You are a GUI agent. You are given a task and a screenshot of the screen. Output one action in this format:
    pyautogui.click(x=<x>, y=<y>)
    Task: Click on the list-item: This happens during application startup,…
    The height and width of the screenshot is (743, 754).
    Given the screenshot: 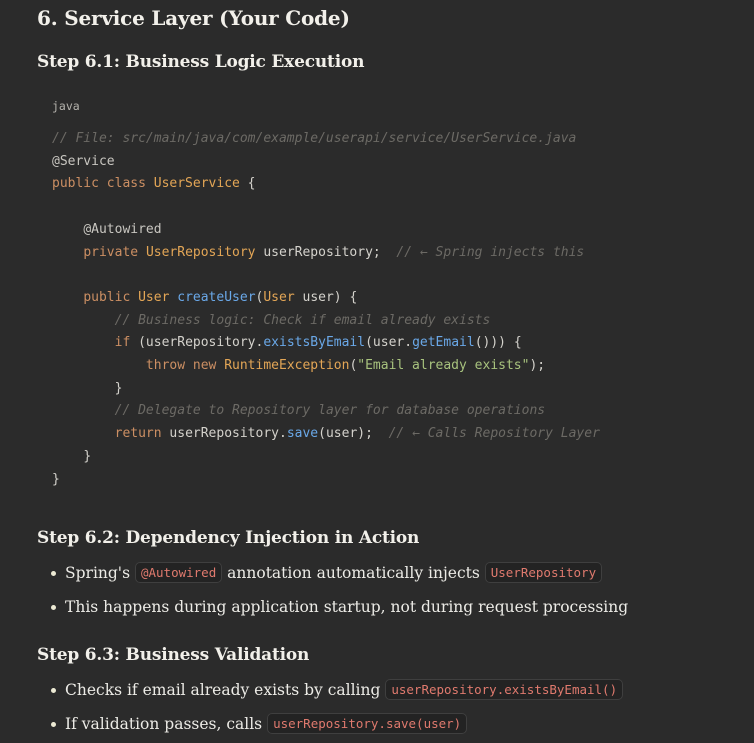 What is the action you would take?
    pyautogui.click(x=387, y=607)
    